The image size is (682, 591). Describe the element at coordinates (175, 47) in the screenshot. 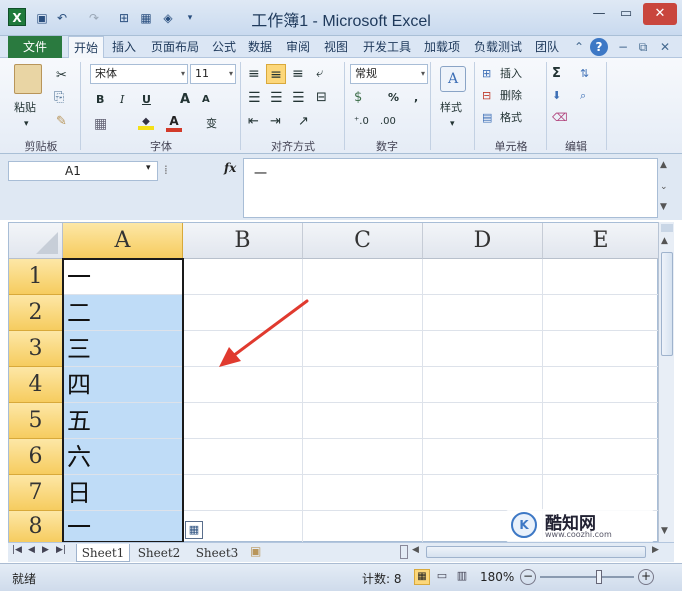

I see `tab-page-layout: 页面布局` at that location.